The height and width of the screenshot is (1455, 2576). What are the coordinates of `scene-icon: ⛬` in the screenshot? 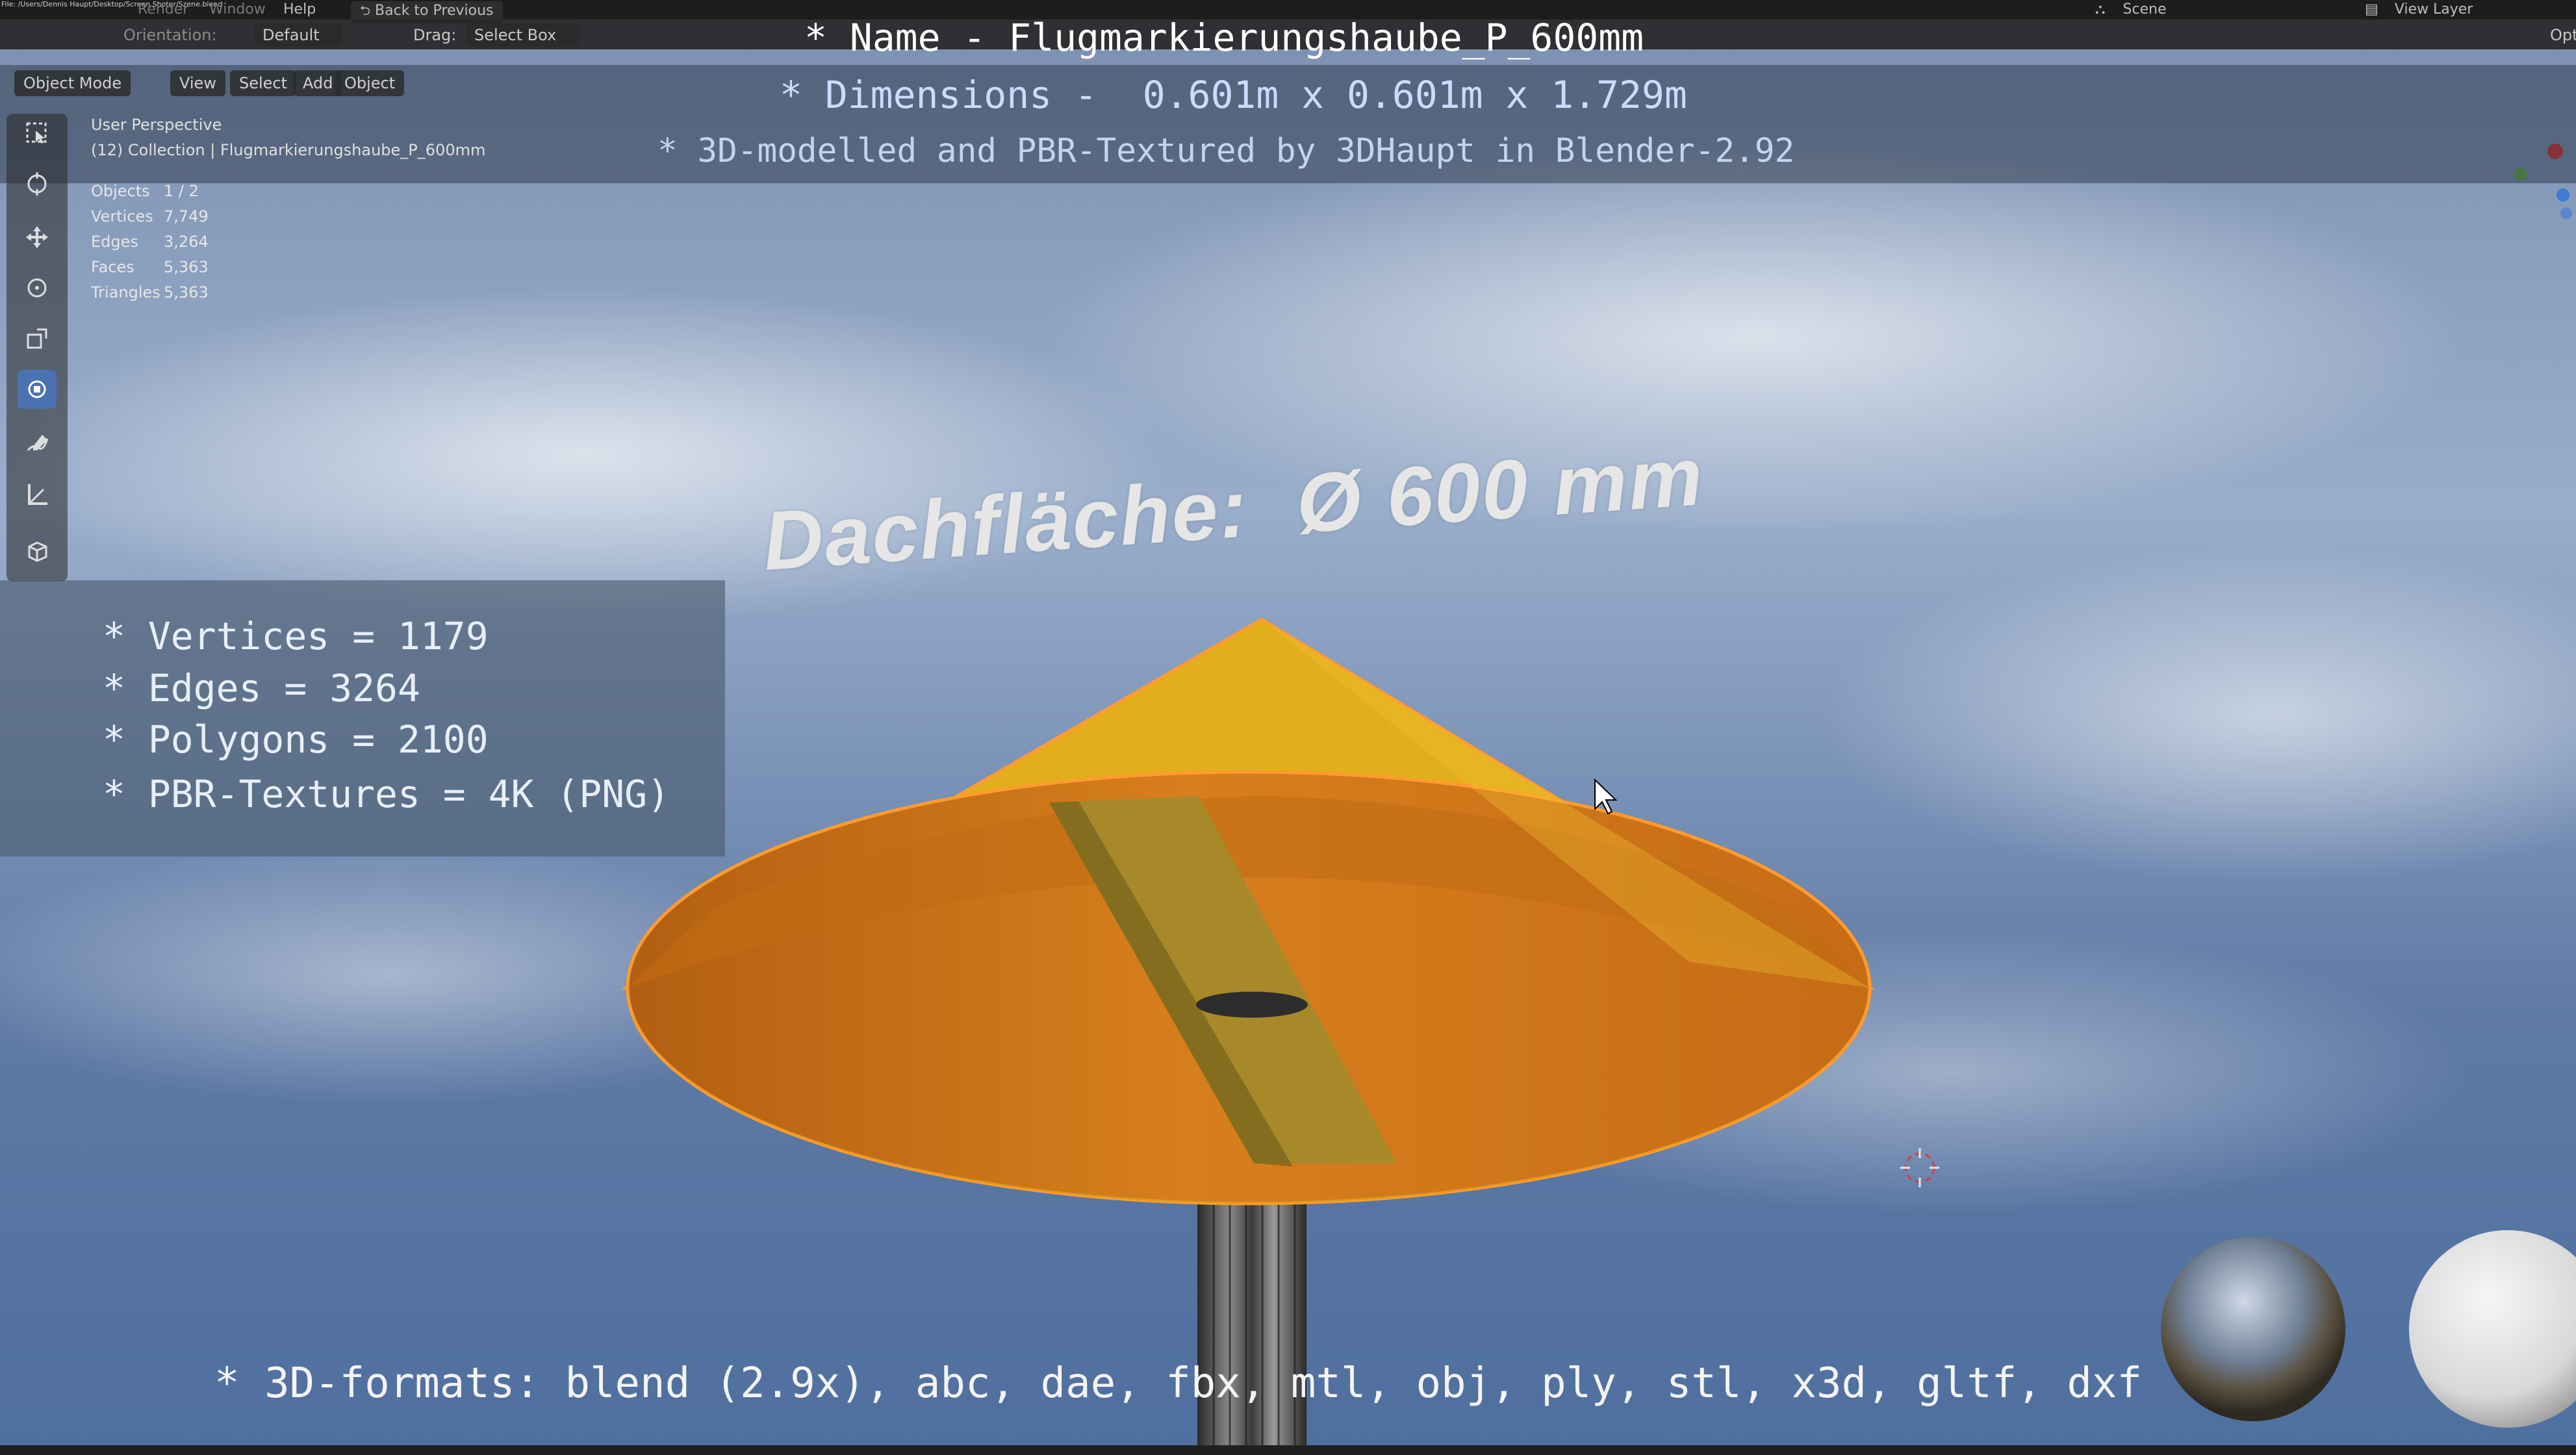 It's located at (2100, 10).